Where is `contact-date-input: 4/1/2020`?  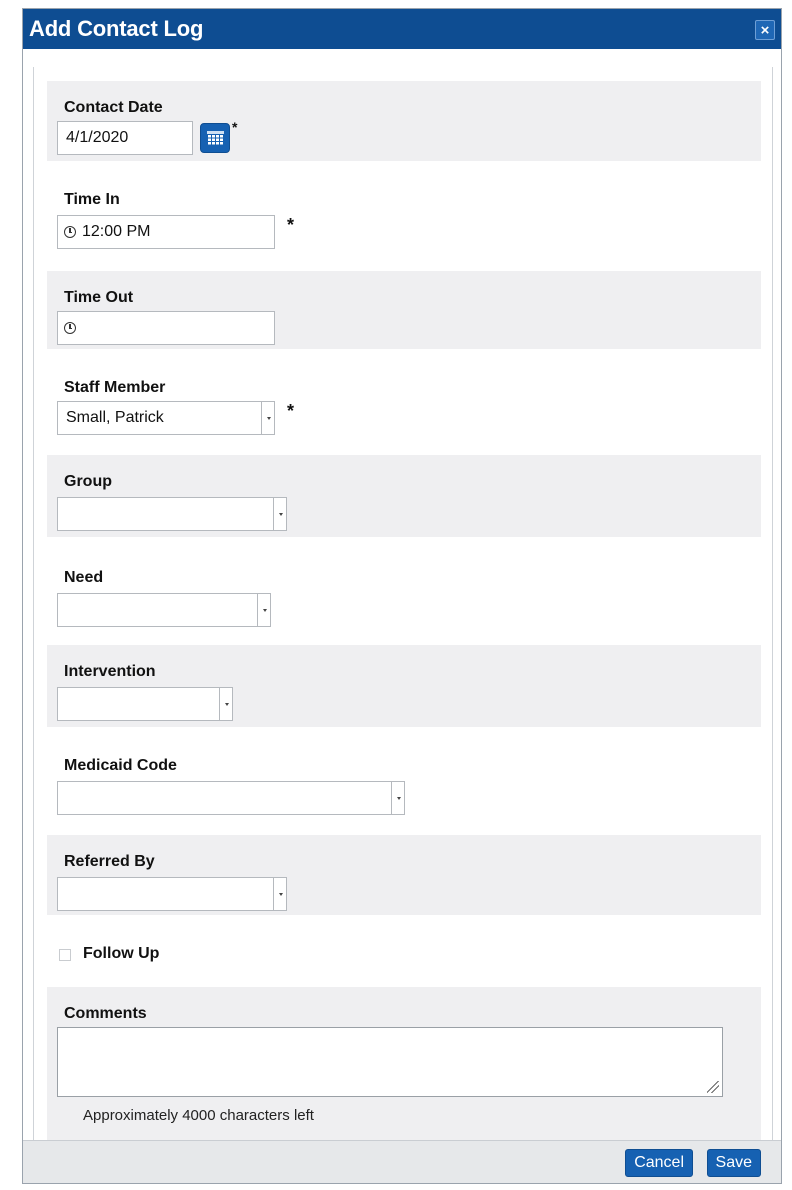
contact-date-input: 4/1/2020 is located at coordinates (125, 138).